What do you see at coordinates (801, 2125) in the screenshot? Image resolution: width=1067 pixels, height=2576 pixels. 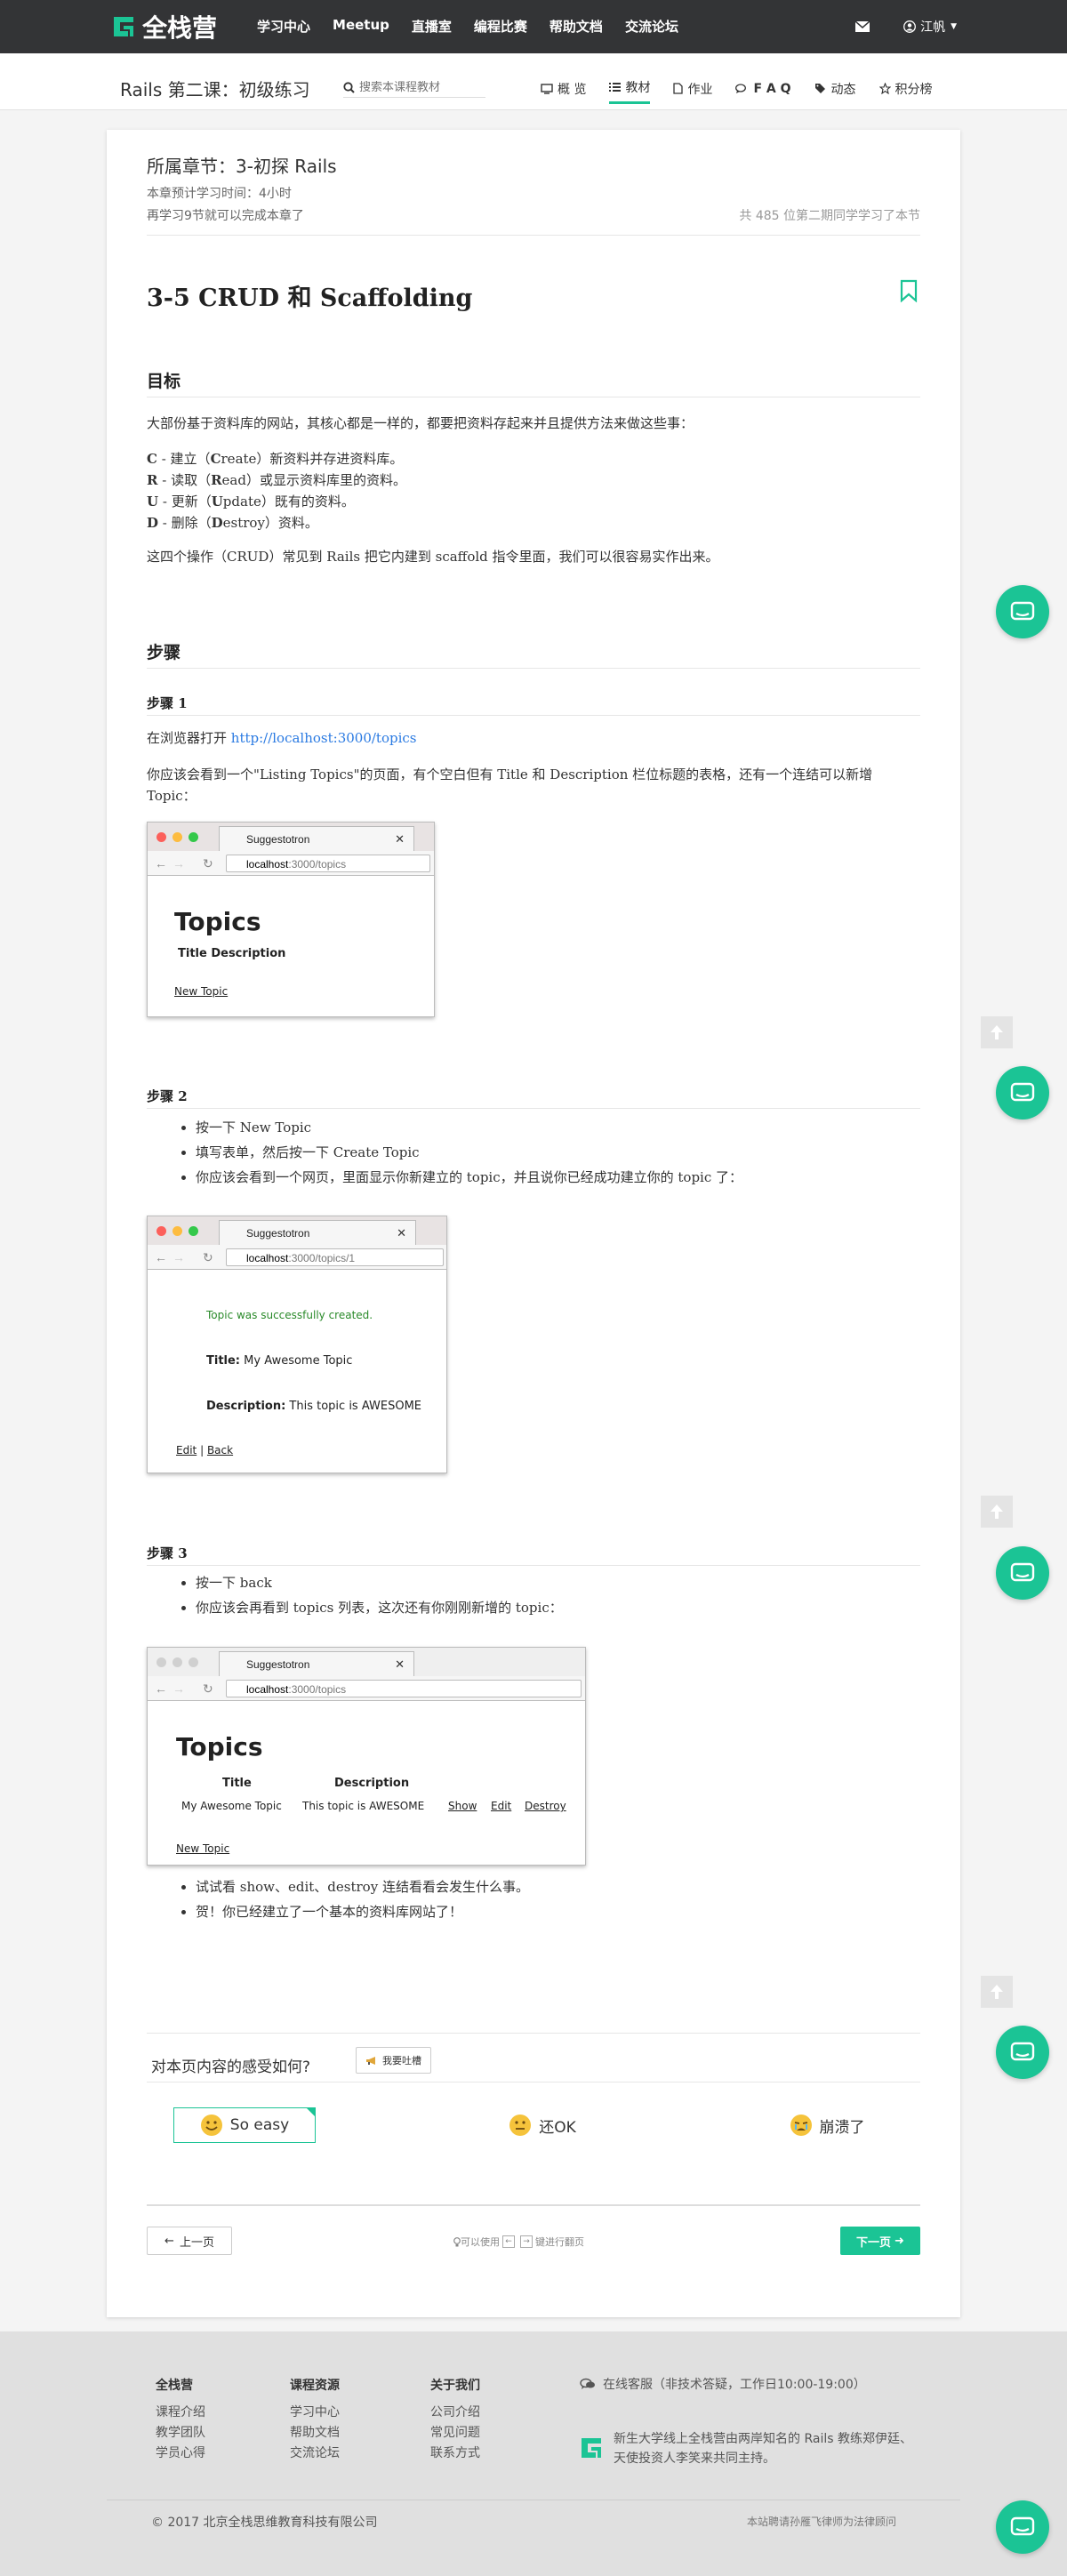 I see `crying-emoji-icon` at bounding box center [801, 2125].